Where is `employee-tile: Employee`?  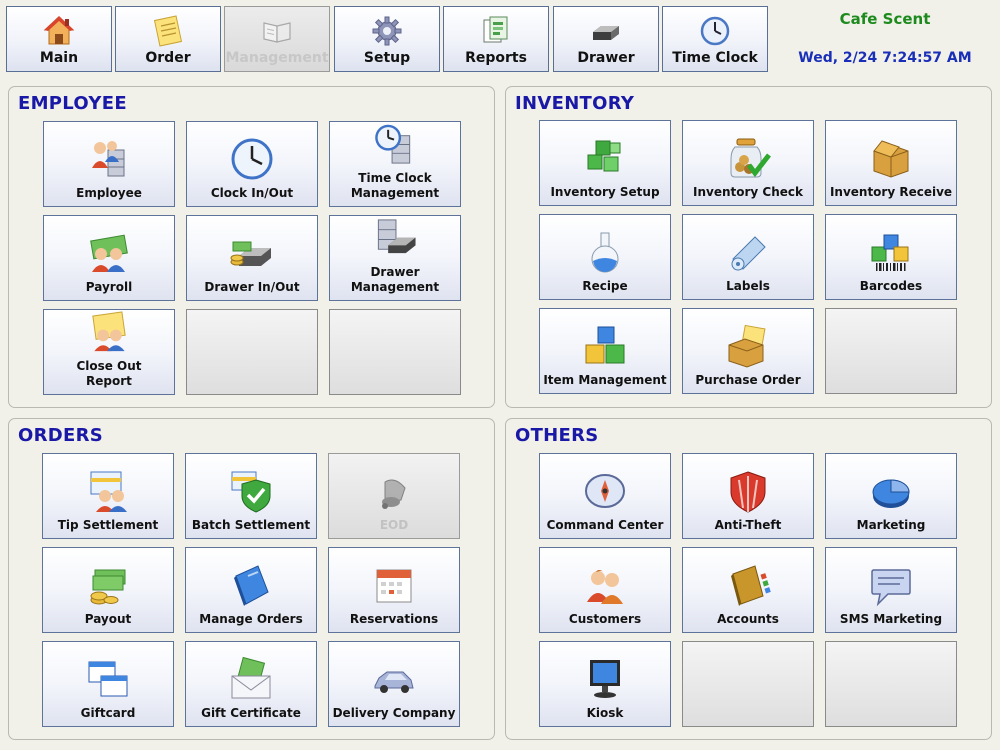
employee-tile: Employee is located at coordinates (109, 164).